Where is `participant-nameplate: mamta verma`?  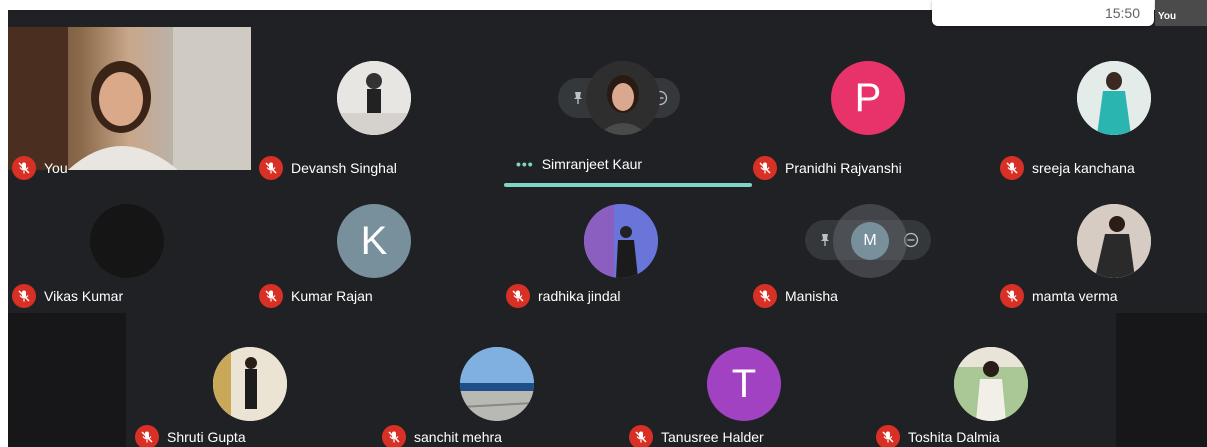 participant-nameplate: mamta verma is located at coordinates (1059, 296).